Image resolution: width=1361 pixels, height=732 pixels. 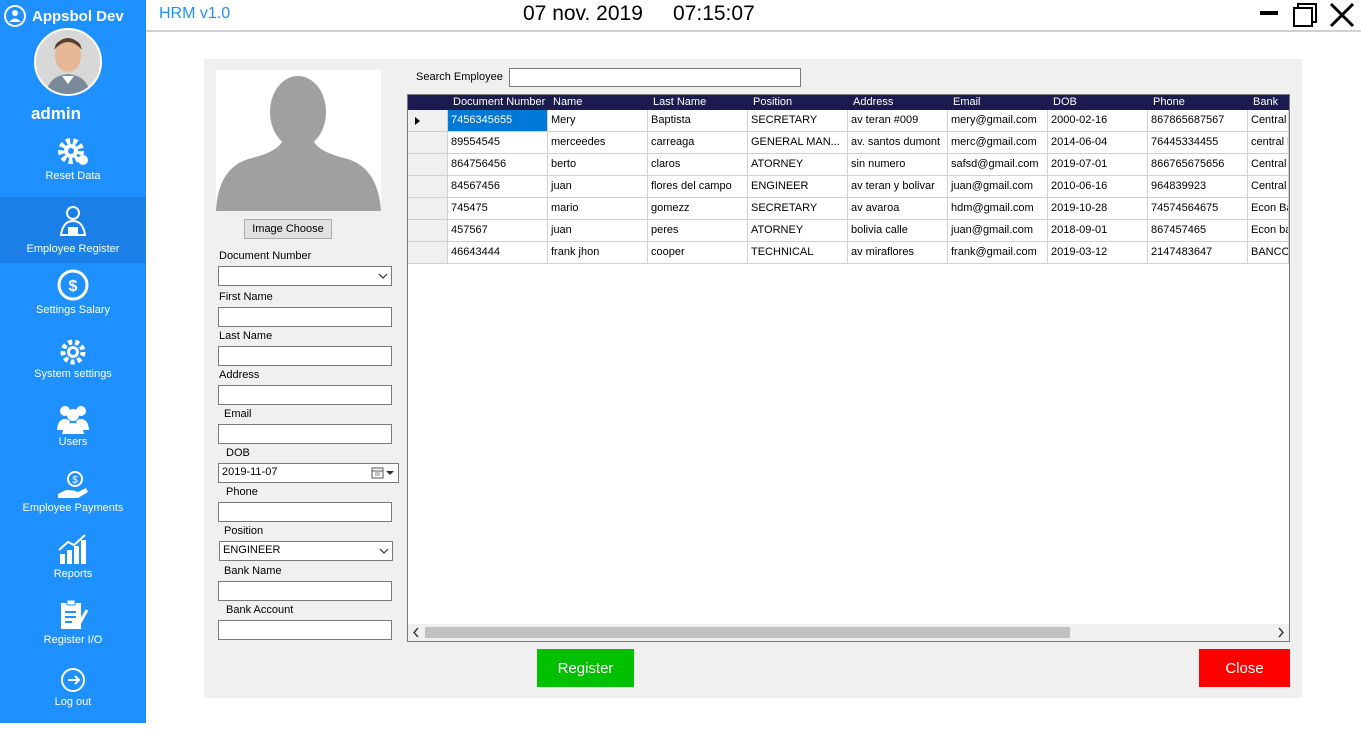 I want to click on table-cell: 2010-06-16, so click(x=1098, y=187).